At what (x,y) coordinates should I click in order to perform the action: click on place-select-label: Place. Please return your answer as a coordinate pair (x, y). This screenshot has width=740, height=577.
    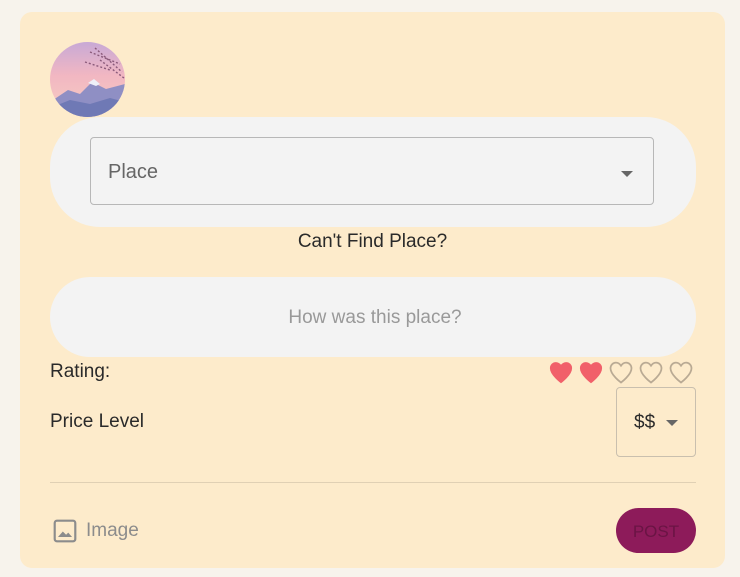
    Looking at the image, I should click on (133, 172).